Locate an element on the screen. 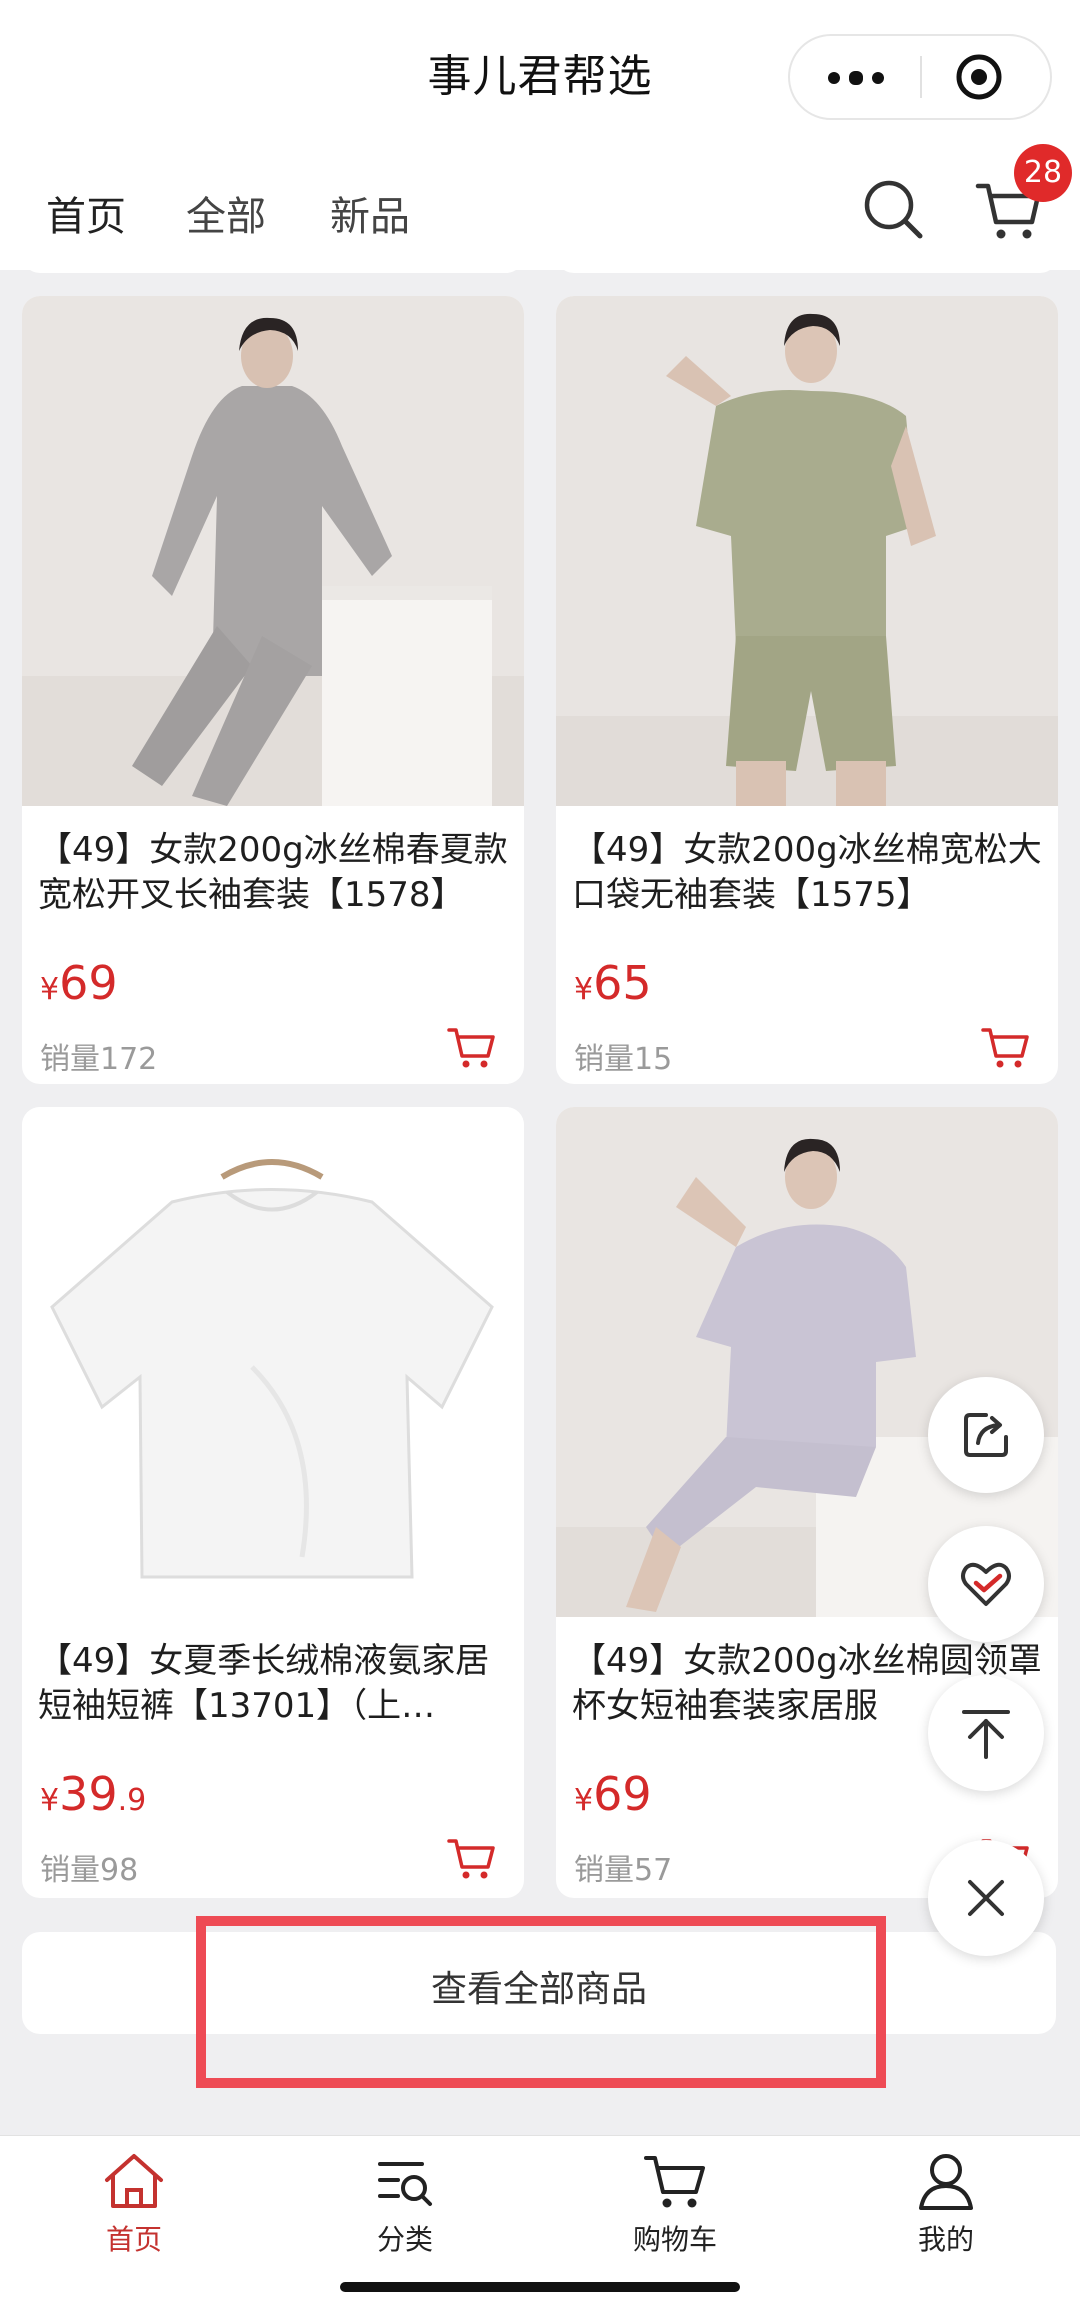 The width and height of the screenshot is (1080, 2312). bottom-tab-profile: 我的 is located at coordinates (946, 2204).